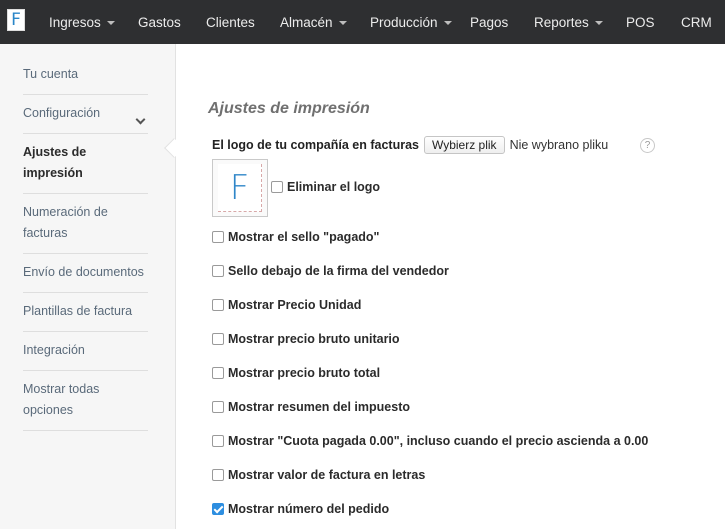 The width and height of the screenshot is (725, 529). I want to click on logo-letter: F, so click(16, 19).